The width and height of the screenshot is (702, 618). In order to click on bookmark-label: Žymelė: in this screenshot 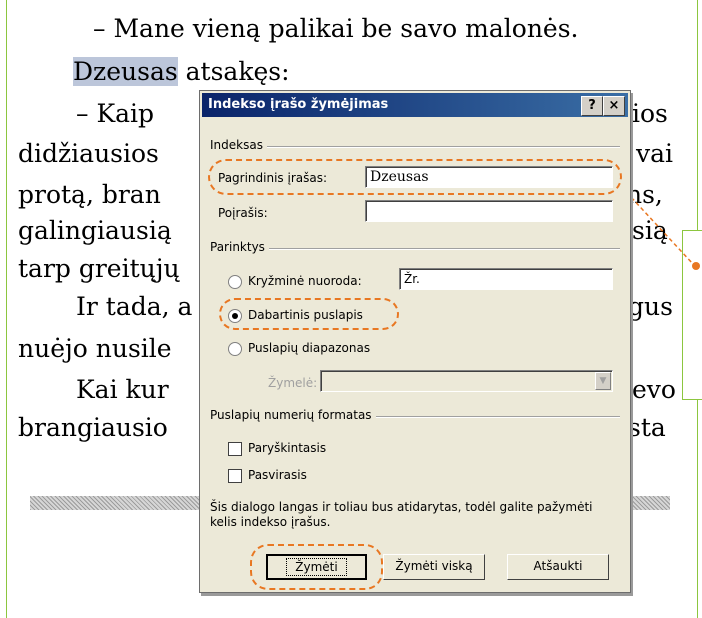, I will do `click(293, 383)`.